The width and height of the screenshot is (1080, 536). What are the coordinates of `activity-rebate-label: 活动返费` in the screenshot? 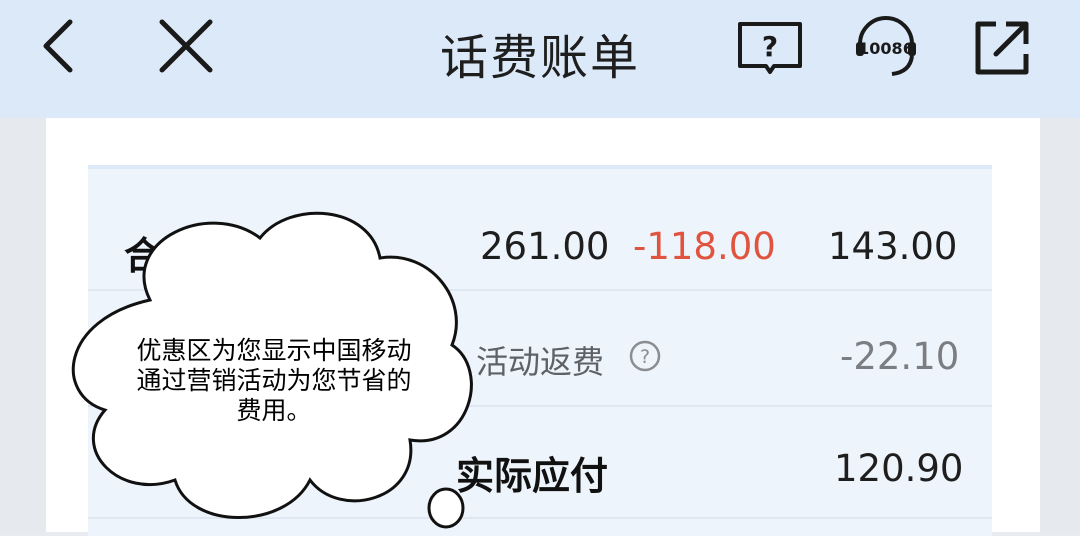 It's located at (540, 362).